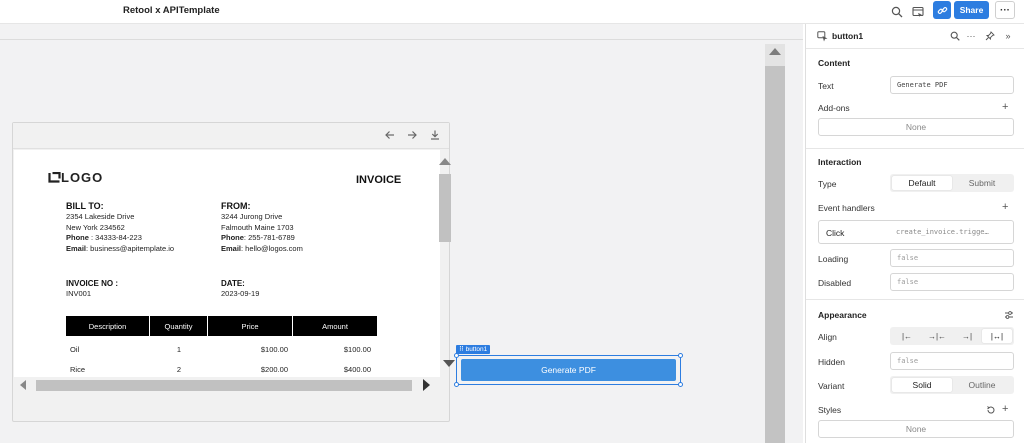  I want to click on align-stretch-option: |↔|, so click(997, 336).